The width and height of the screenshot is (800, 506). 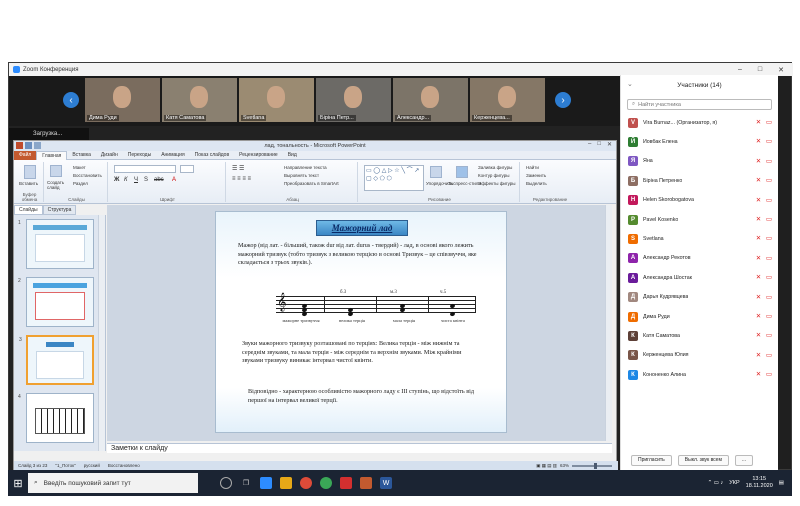 What do you see at coordinates (699, 316) in the screenshot?
I see `participant-row: Д Дима Руди ✕ ▭` at bounding box center [699, 316].